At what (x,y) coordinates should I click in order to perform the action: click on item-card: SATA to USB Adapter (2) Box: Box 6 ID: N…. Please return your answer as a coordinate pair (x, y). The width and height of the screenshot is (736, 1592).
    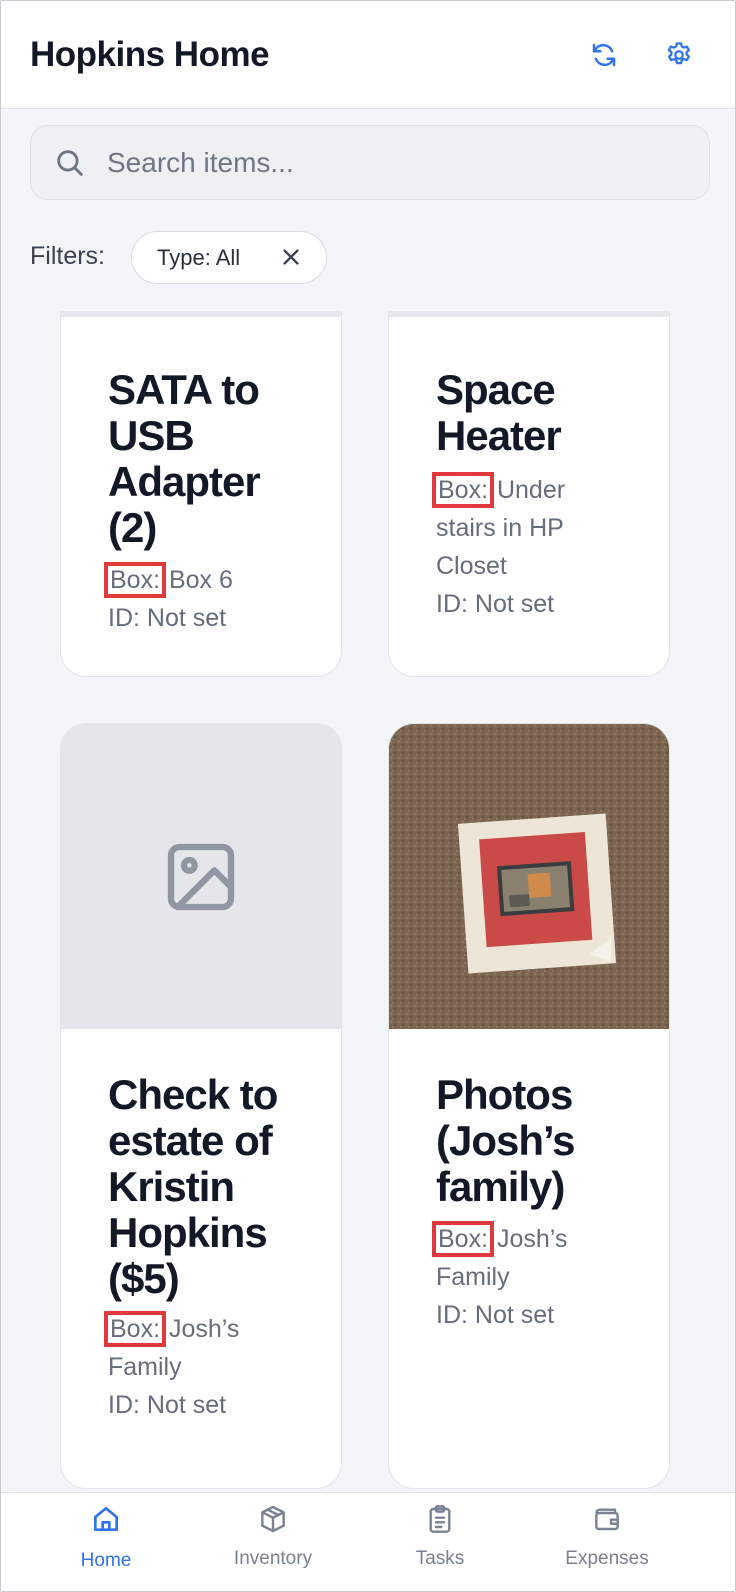
    Looking at the image, I should click on (201, 494).